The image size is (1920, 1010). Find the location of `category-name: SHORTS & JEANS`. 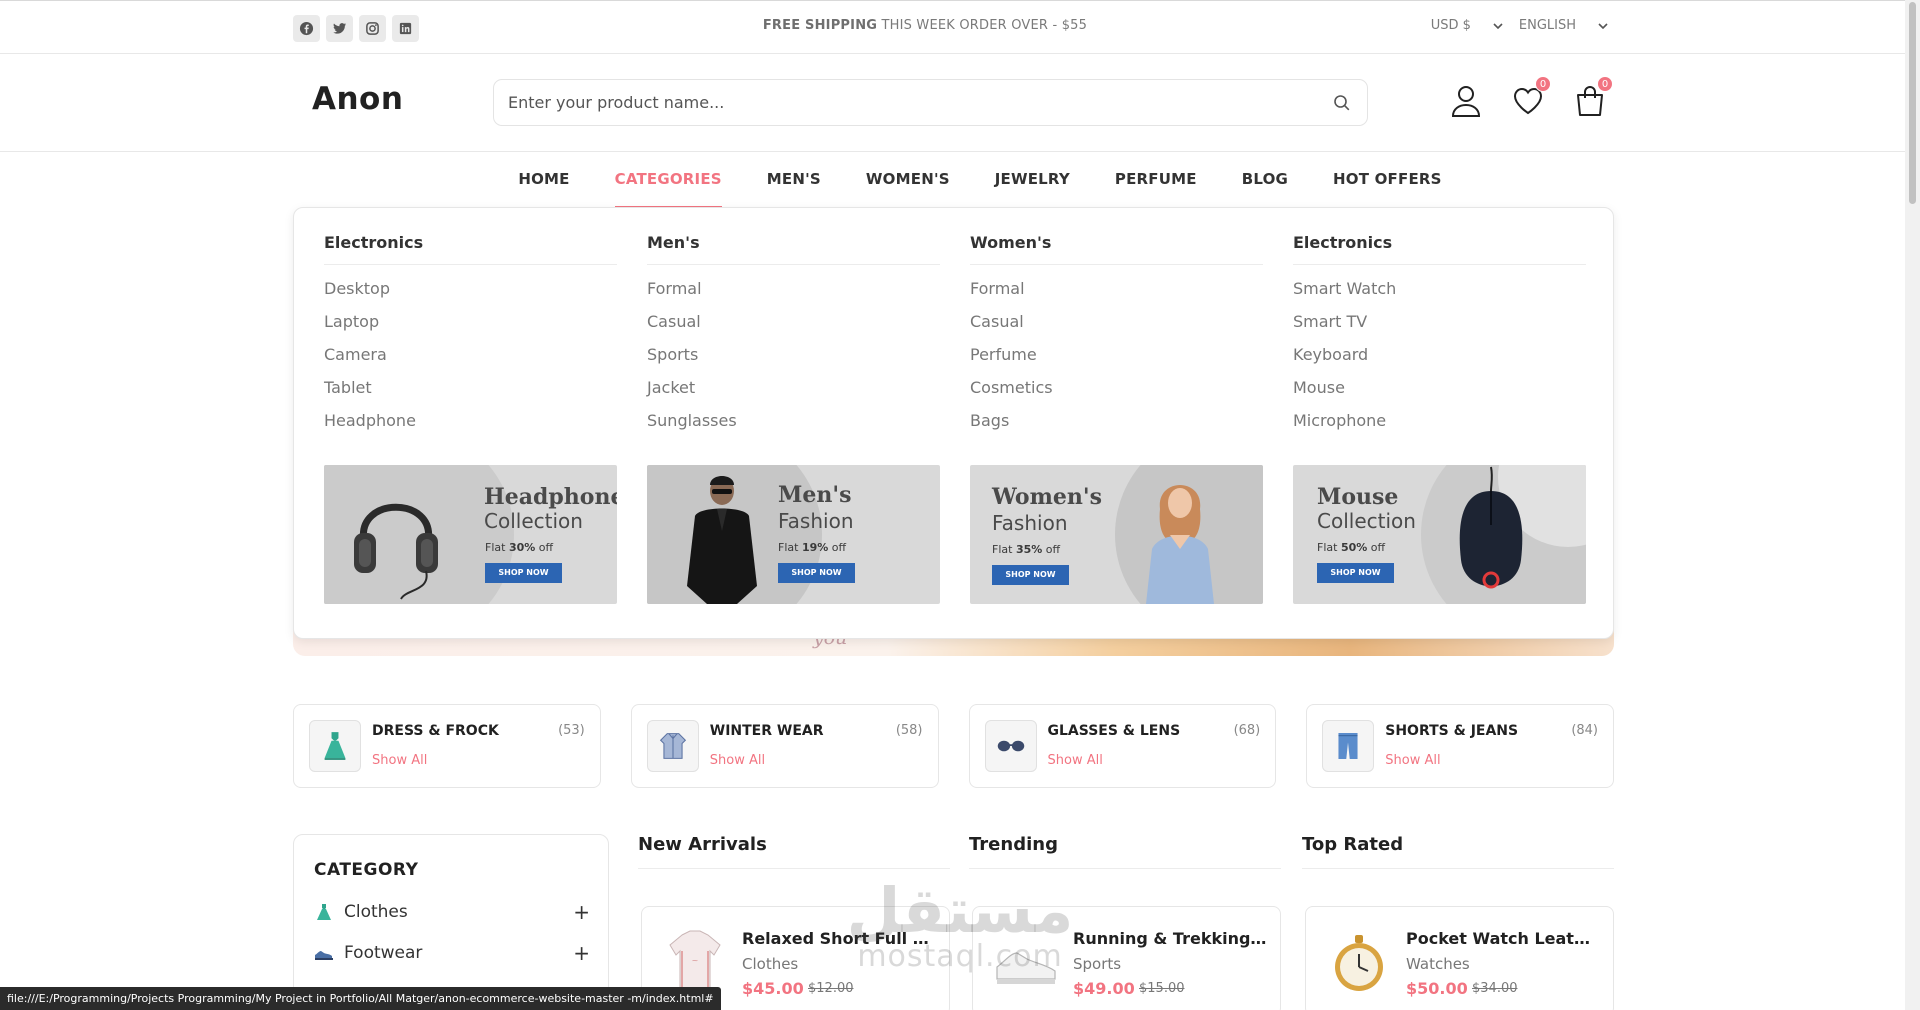

category-name: SHORTS & JEANS is located at coordinates (1452, 731).